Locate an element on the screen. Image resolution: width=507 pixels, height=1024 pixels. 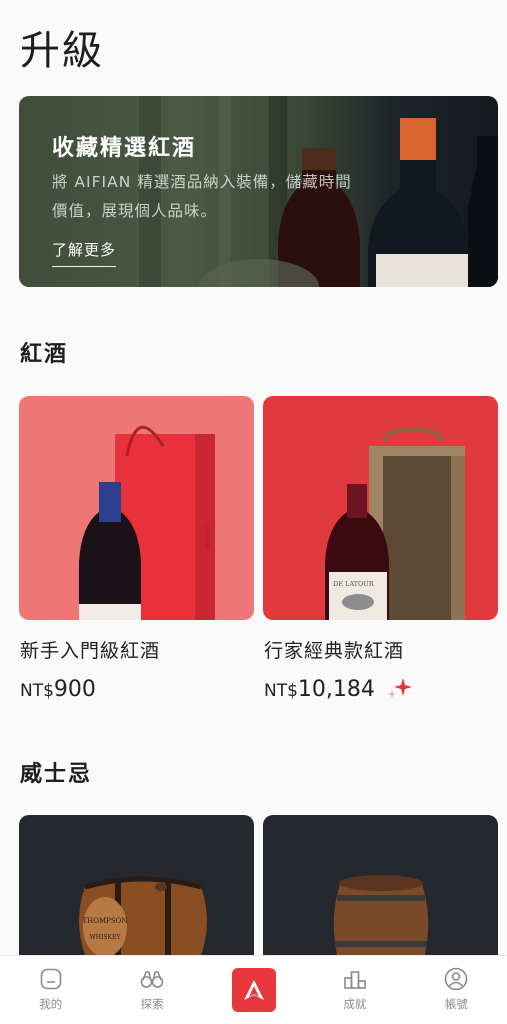
product-card-starter-wine: AIFIAN is located at coordinates (136, 508).